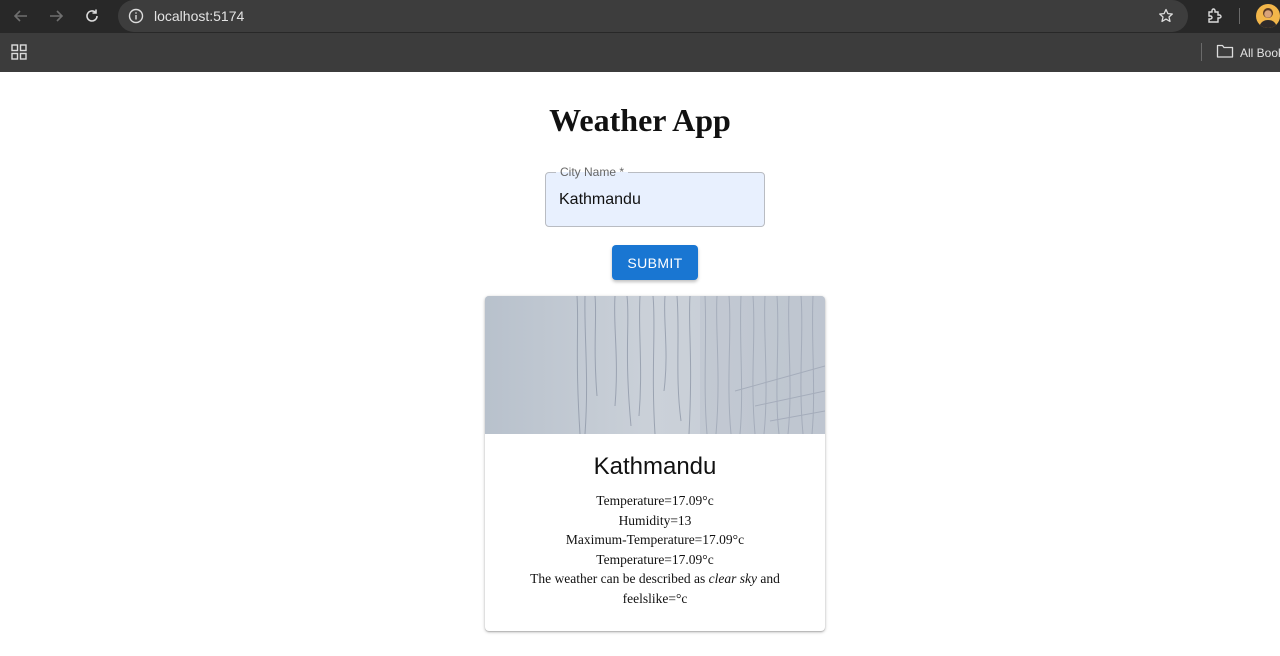  What do you see at coordinates (655, 540) in the screenshot?
I see `max-temperature-text: Maximum-Temperature=17.09°c` at bounding box center [655, 540].